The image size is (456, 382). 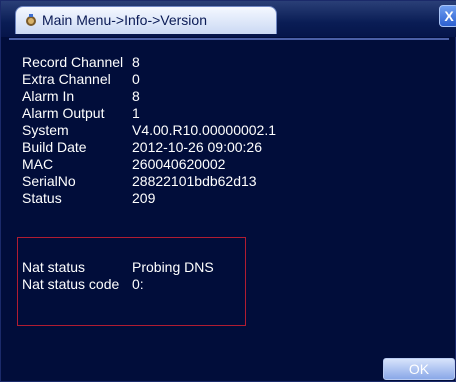 I want to click on window-title: Main Menu->Info->Version, so click(x=124, y=20).